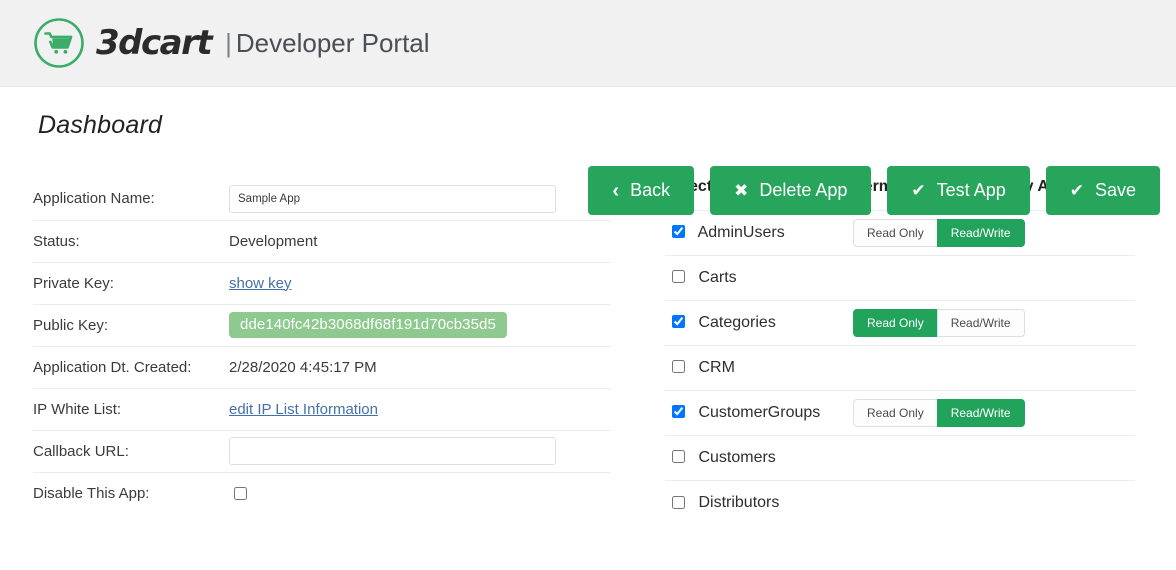 This screenshot has height=570, width=1176. I want to click on table-row: CRM, so click(900, 368).